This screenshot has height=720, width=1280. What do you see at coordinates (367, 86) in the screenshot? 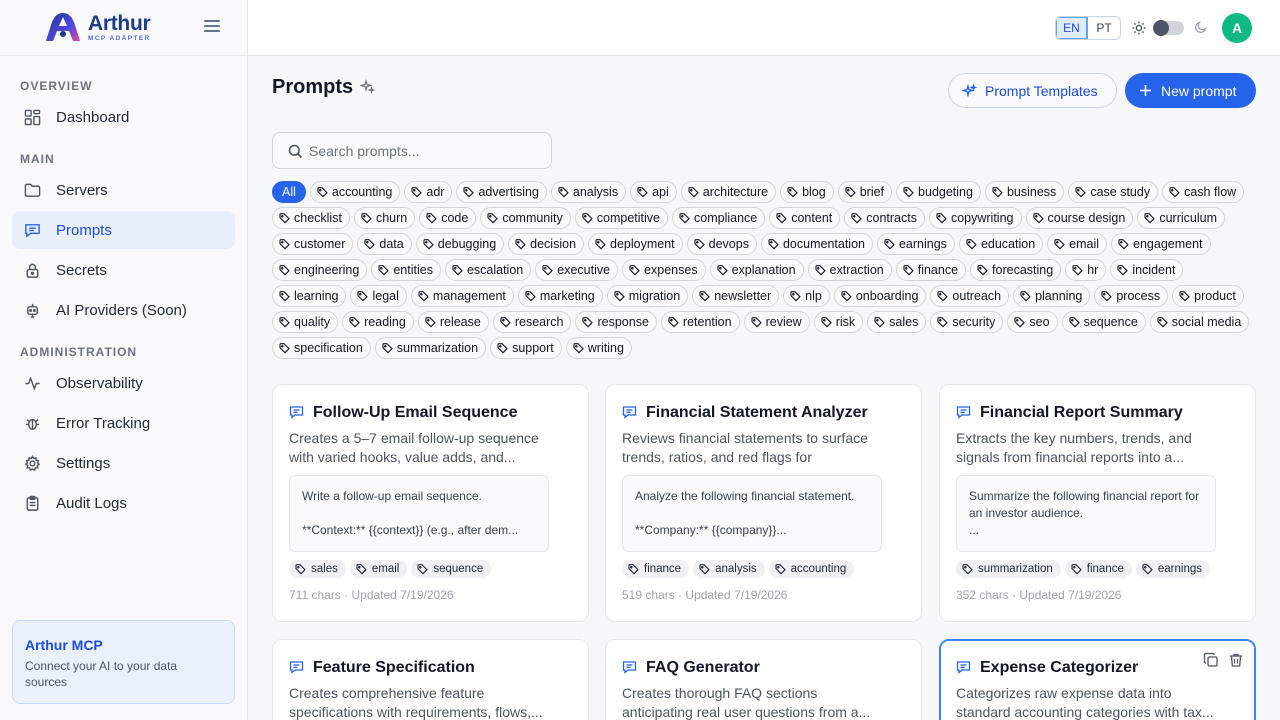
I see `sparkle-icon` at bounding box center [367, 86].